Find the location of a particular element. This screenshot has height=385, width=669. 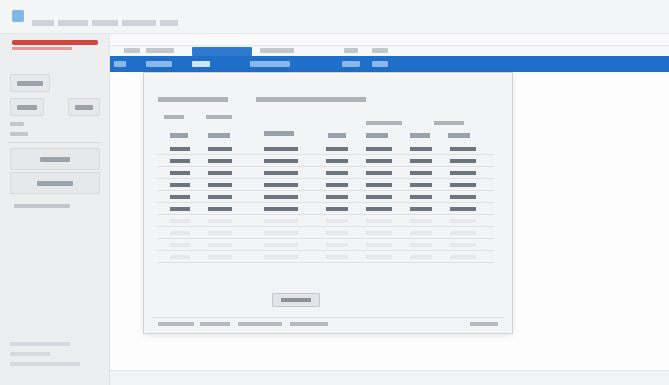

status-bar is located at coordinates (389, 377).